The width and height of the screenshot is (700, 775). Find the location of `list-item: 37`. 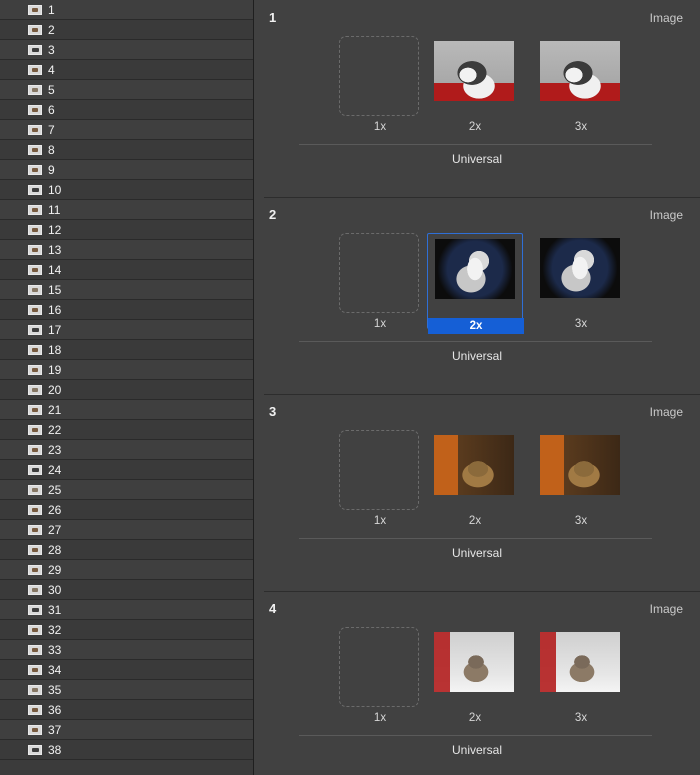

list-item: 37 is located at coordinates (126, 730).